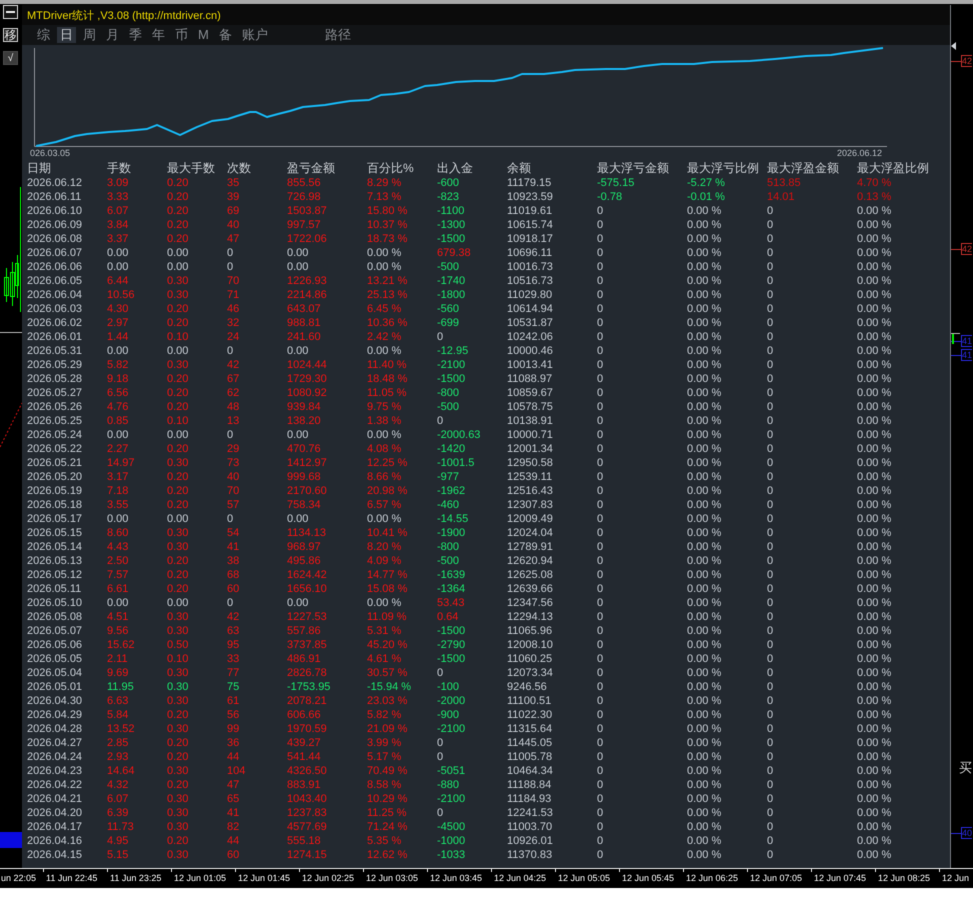 The height and width of the screenshot is (905, 973). What do you see at coordinates (117, 785) in the screenshot?
I see `table-cell: 4.32` at bounding box center [117, 785].